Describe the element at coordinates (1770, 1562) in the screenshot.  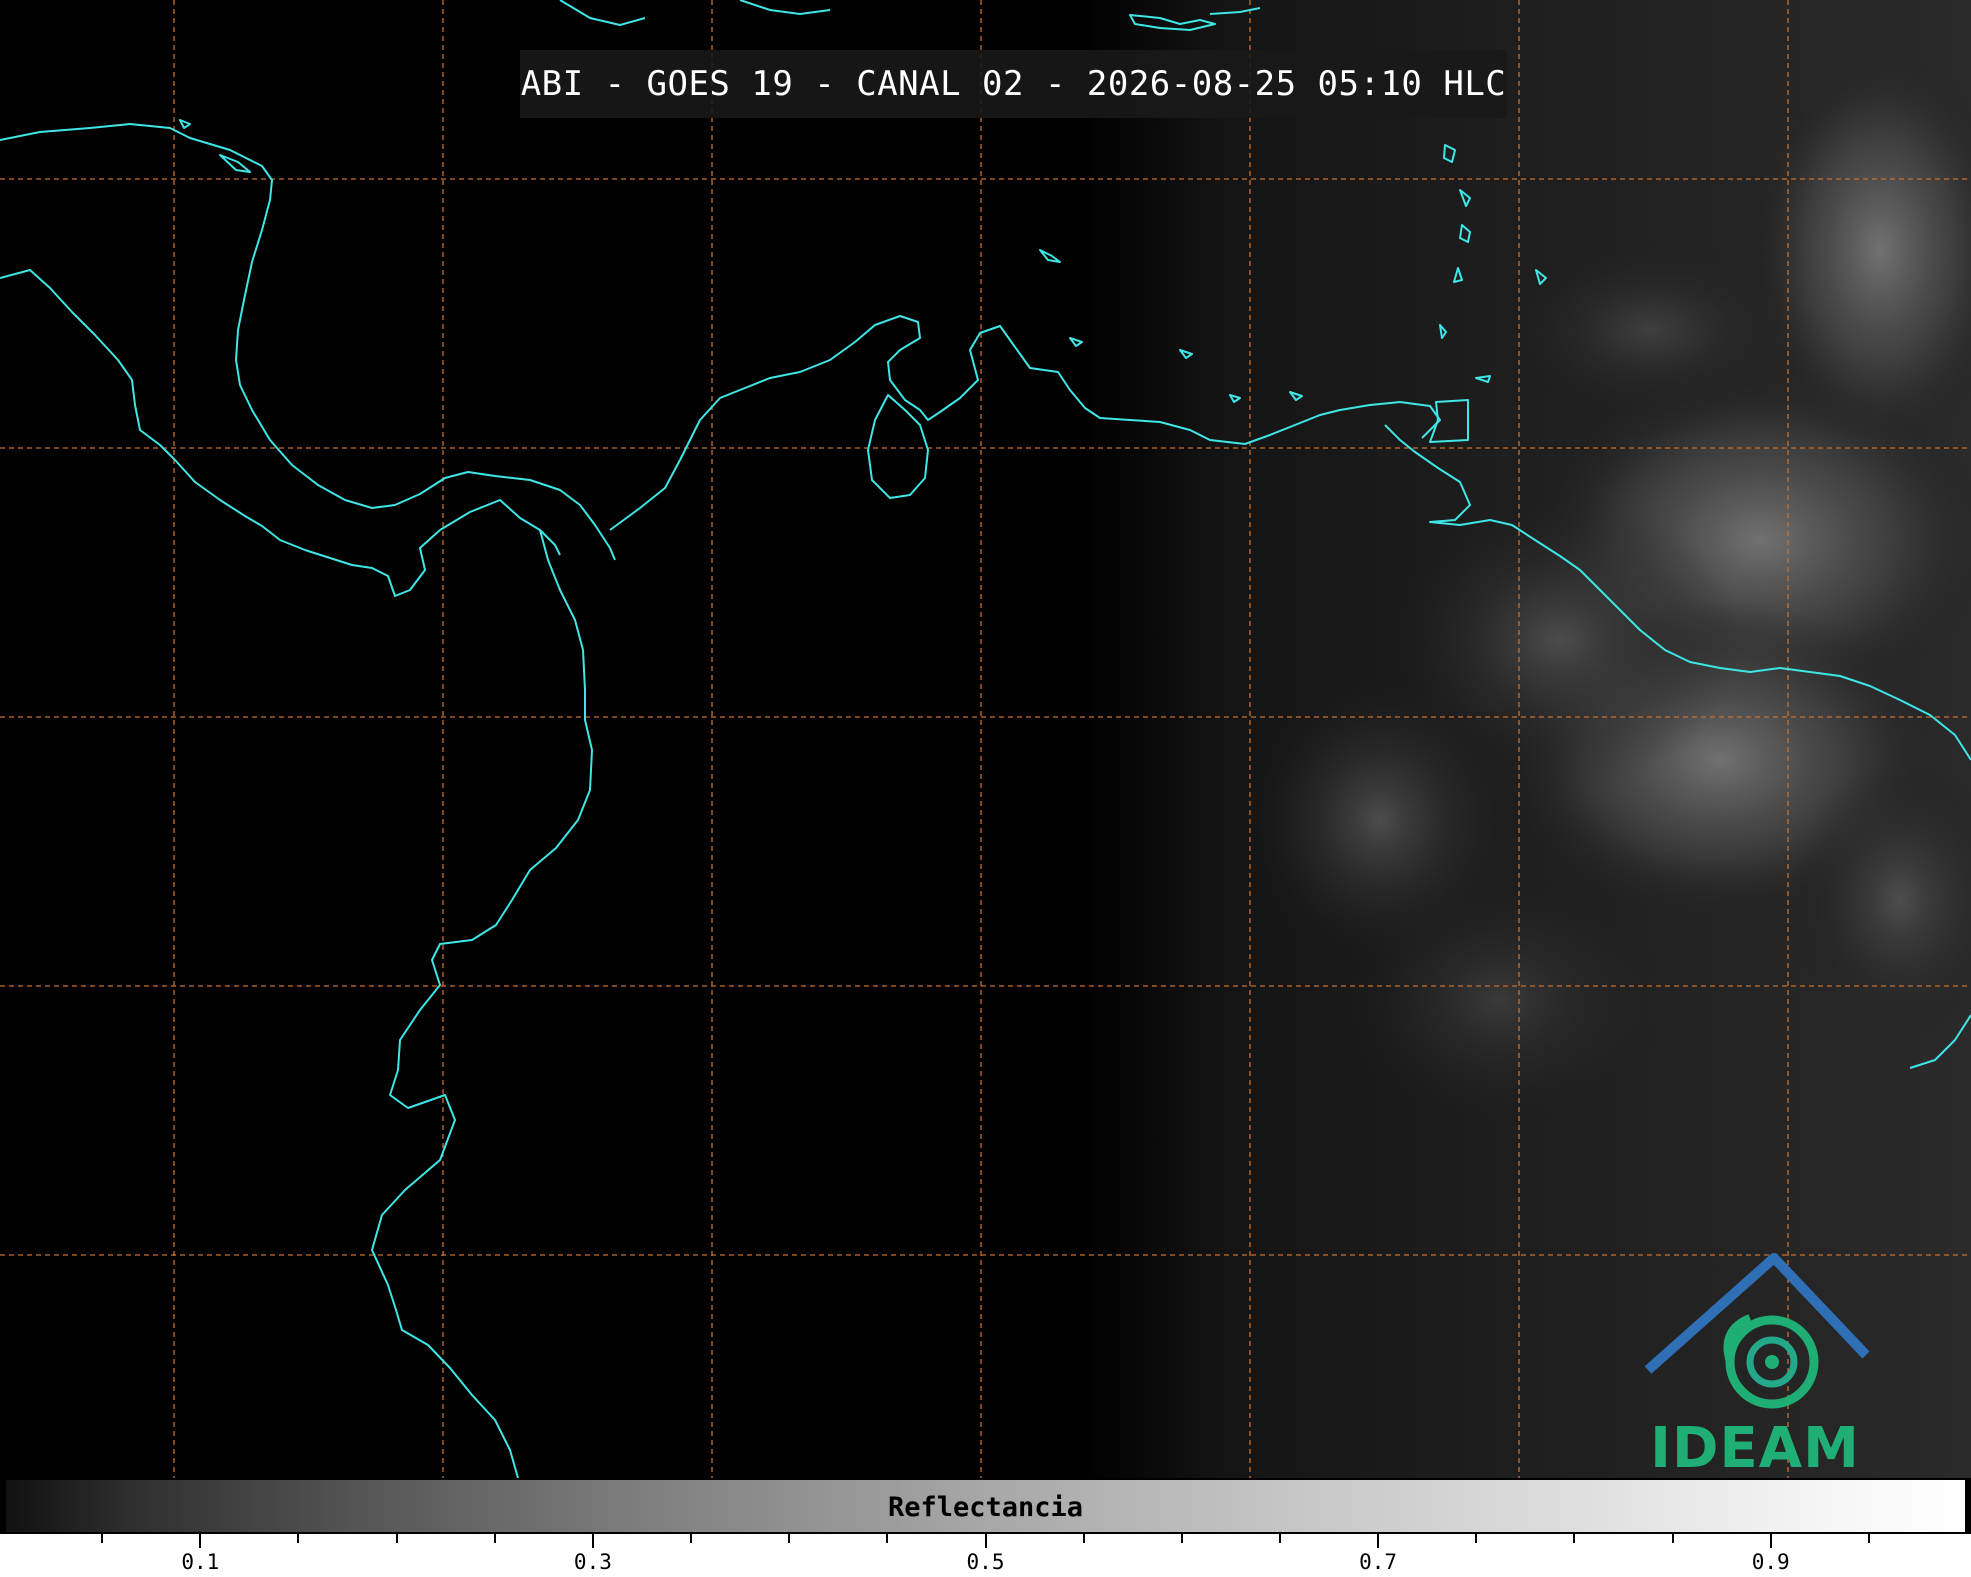
I see `colorbar-tick-label: 0.9` at that location.